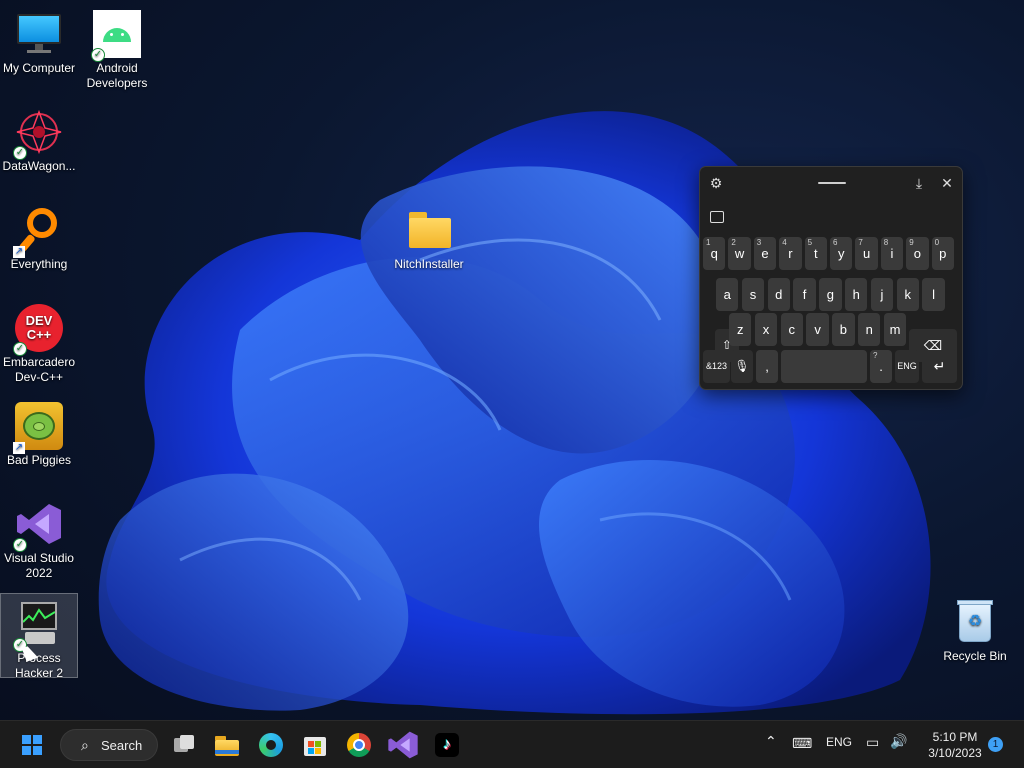 The height and width of the screenshot is (768, 1024). What do you see at coordinates (39, 636) in the screenshot?
I see `desktop-icon-process-hacker: ✓ Process Hacker 2` at bounding box center [39, 636].